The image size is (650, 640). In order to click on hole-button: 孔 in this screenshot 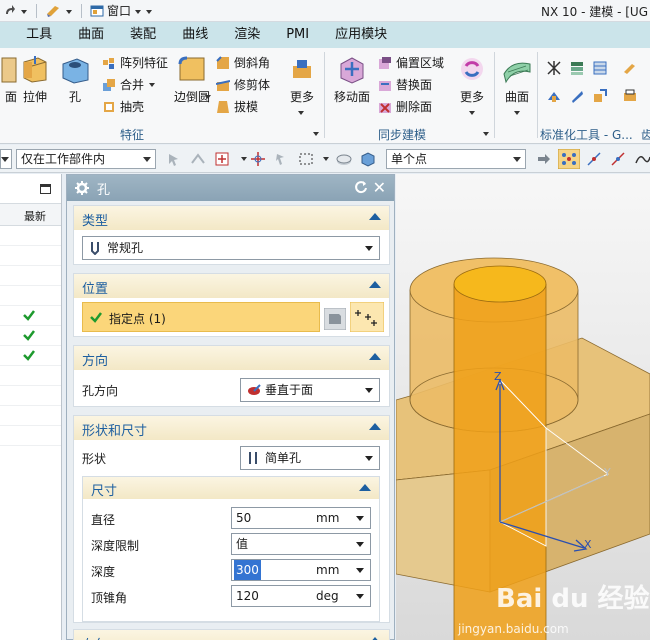, I will do `click(75, 79)`.